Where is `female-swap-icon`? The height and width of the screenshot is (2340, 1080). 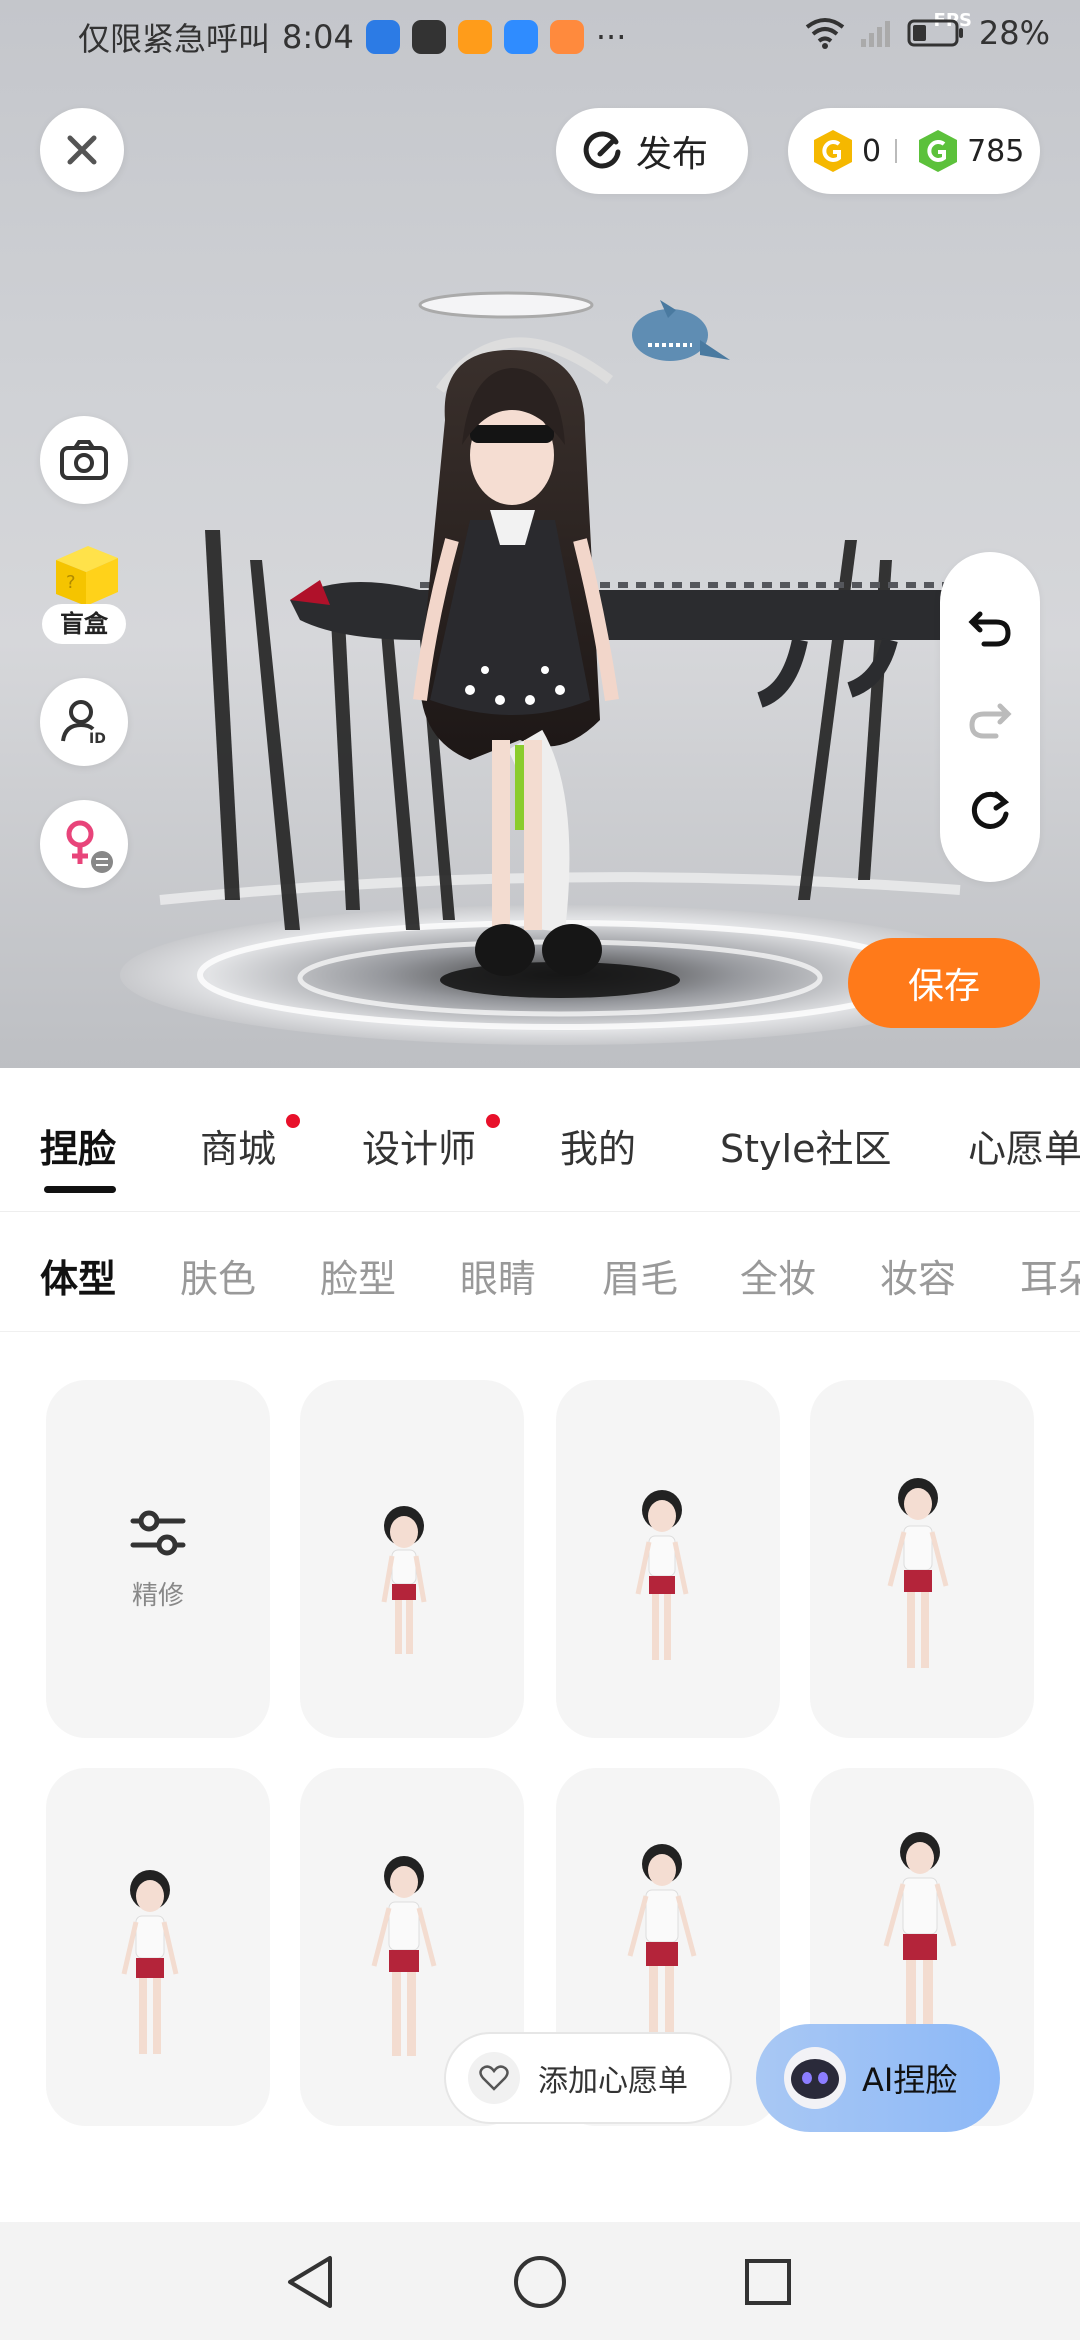
female-swap-icon is located at coordinates (89, 846).